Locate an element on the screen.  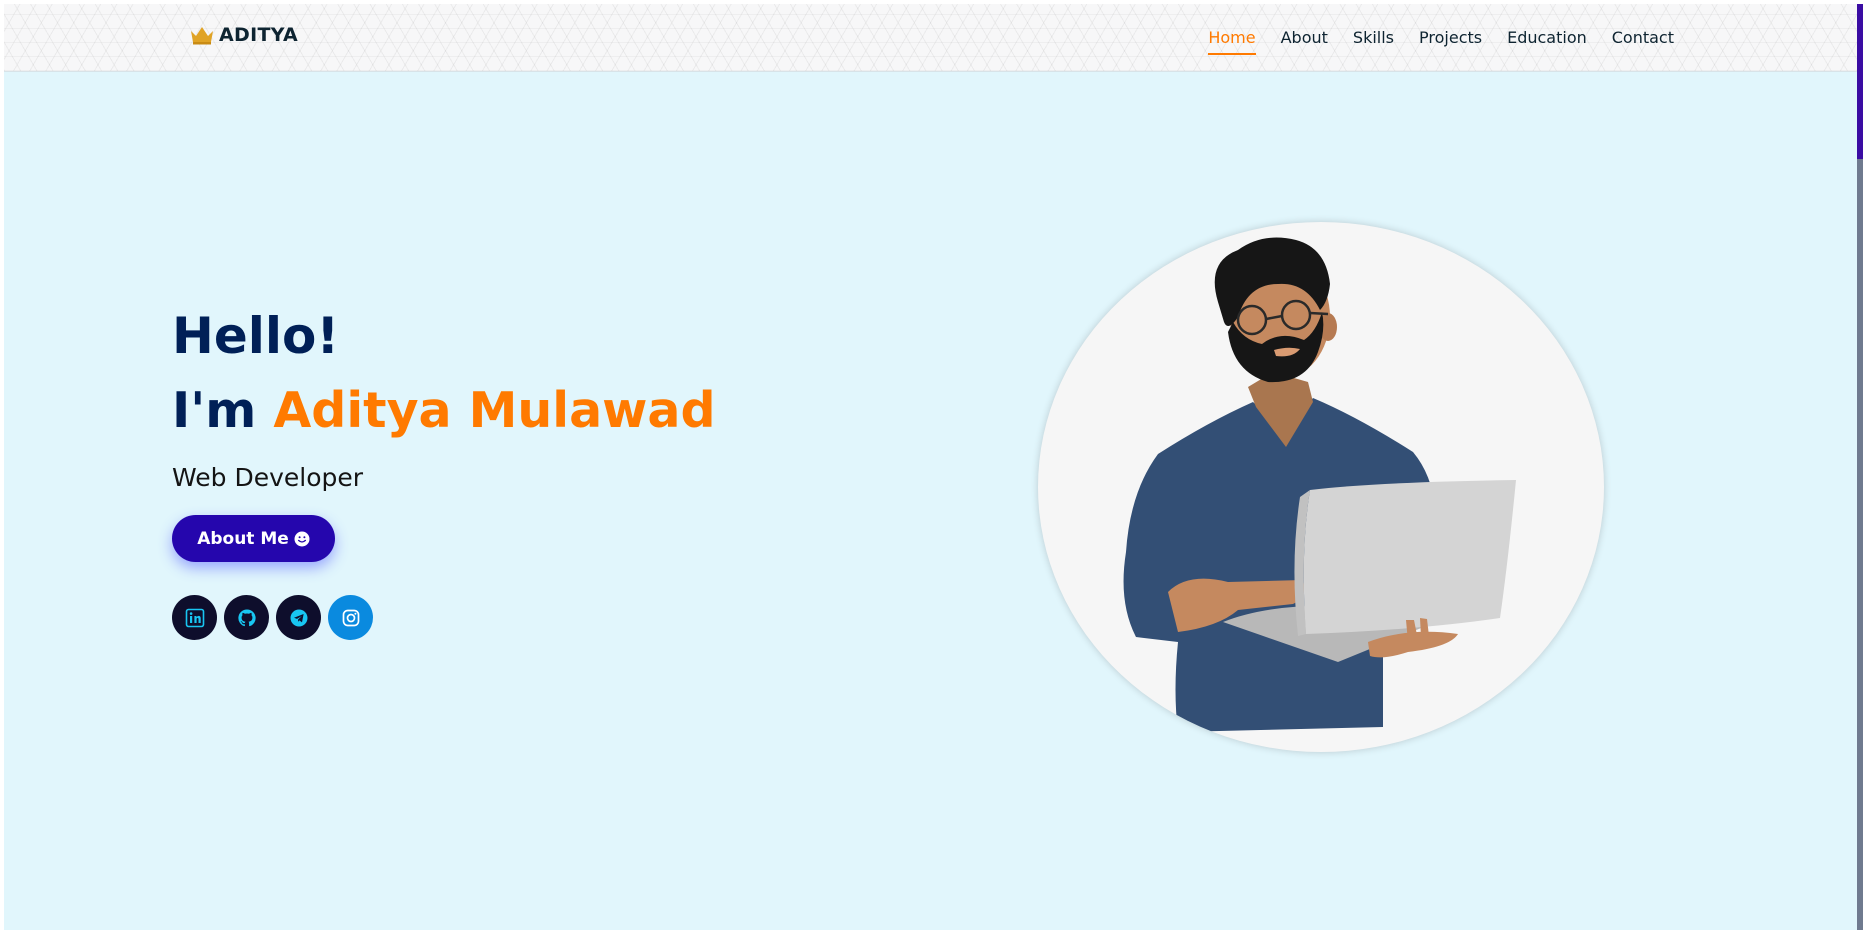
linkedin-icon is located at coordinates (194, 617).